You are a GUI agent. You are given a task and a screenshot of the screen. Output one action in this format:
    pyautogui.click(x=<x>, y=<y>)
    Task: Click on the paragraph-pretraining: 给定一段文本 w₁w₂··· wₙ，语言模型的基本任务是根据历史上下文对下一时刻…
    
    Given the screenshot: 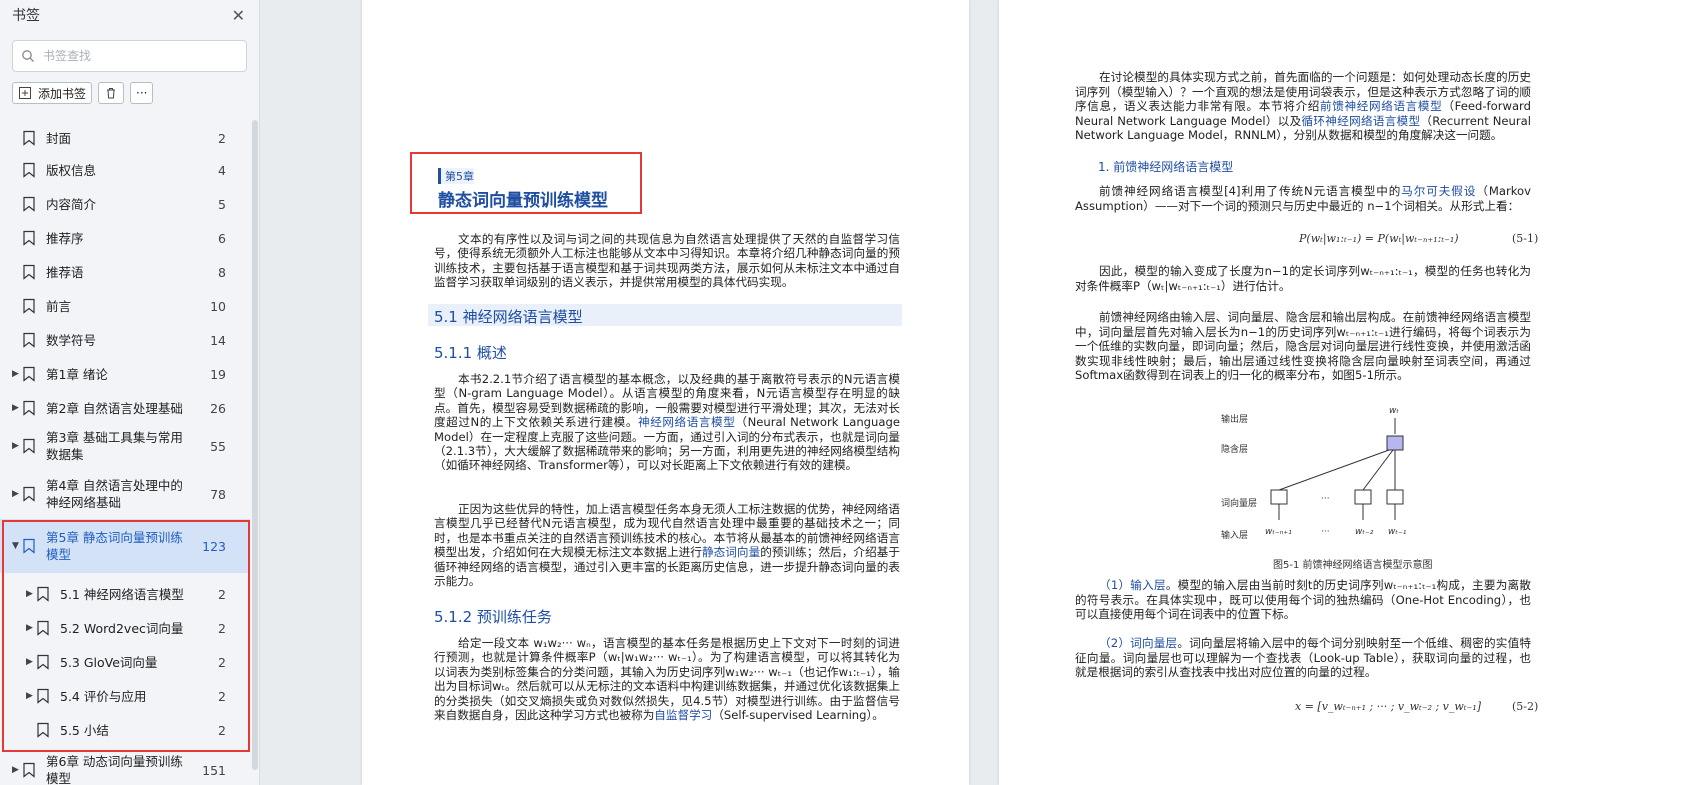 What is the action you would take?
    pyautogui.click(x=667, y=679)
    